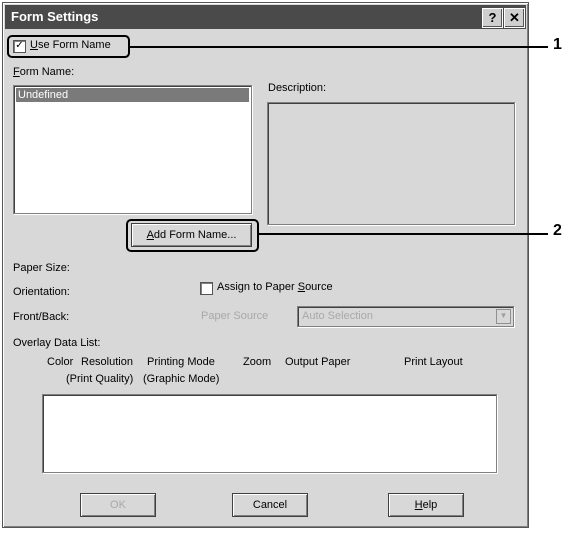 The image size is (568, 536). What do you see at coordinates (235, 316) in the screenshot?
I see `paper-source-label: Paper Source` at bounding box center [235, 316].